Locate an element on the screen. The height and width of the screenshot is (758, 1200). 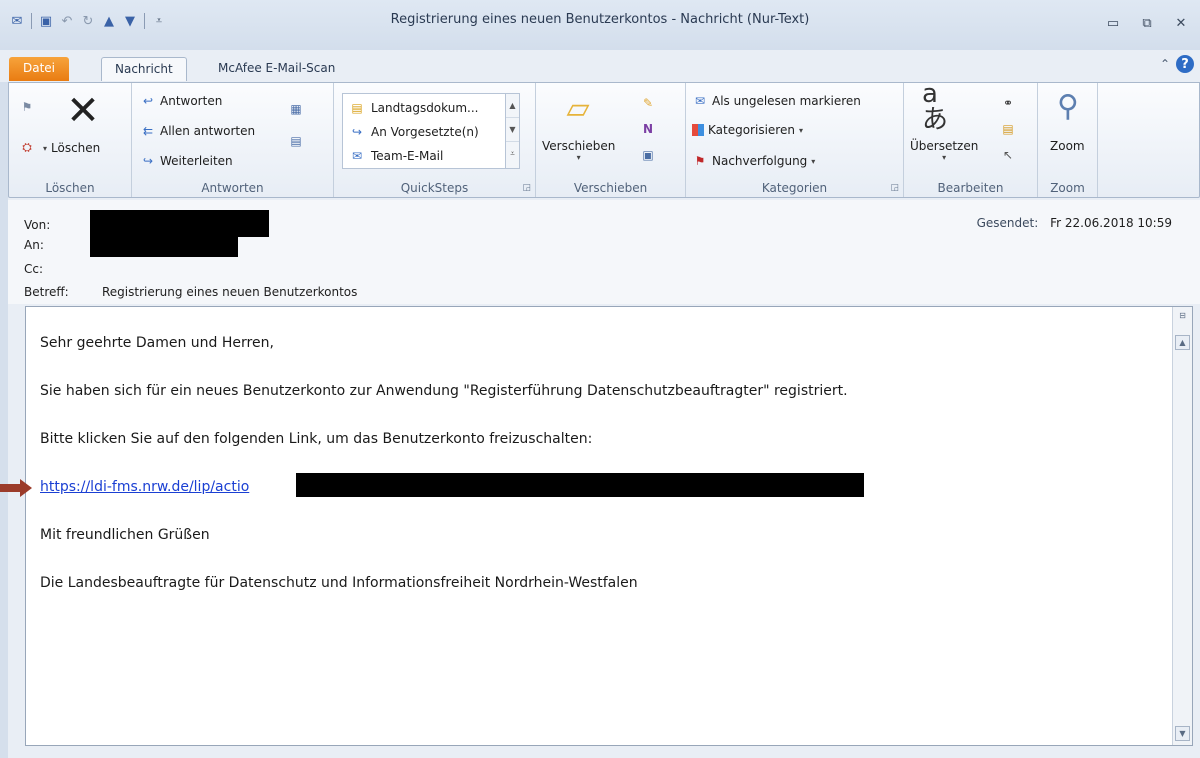
quickstep-label: An Vorgesetzte(n) is located at coordinates (425, 132).